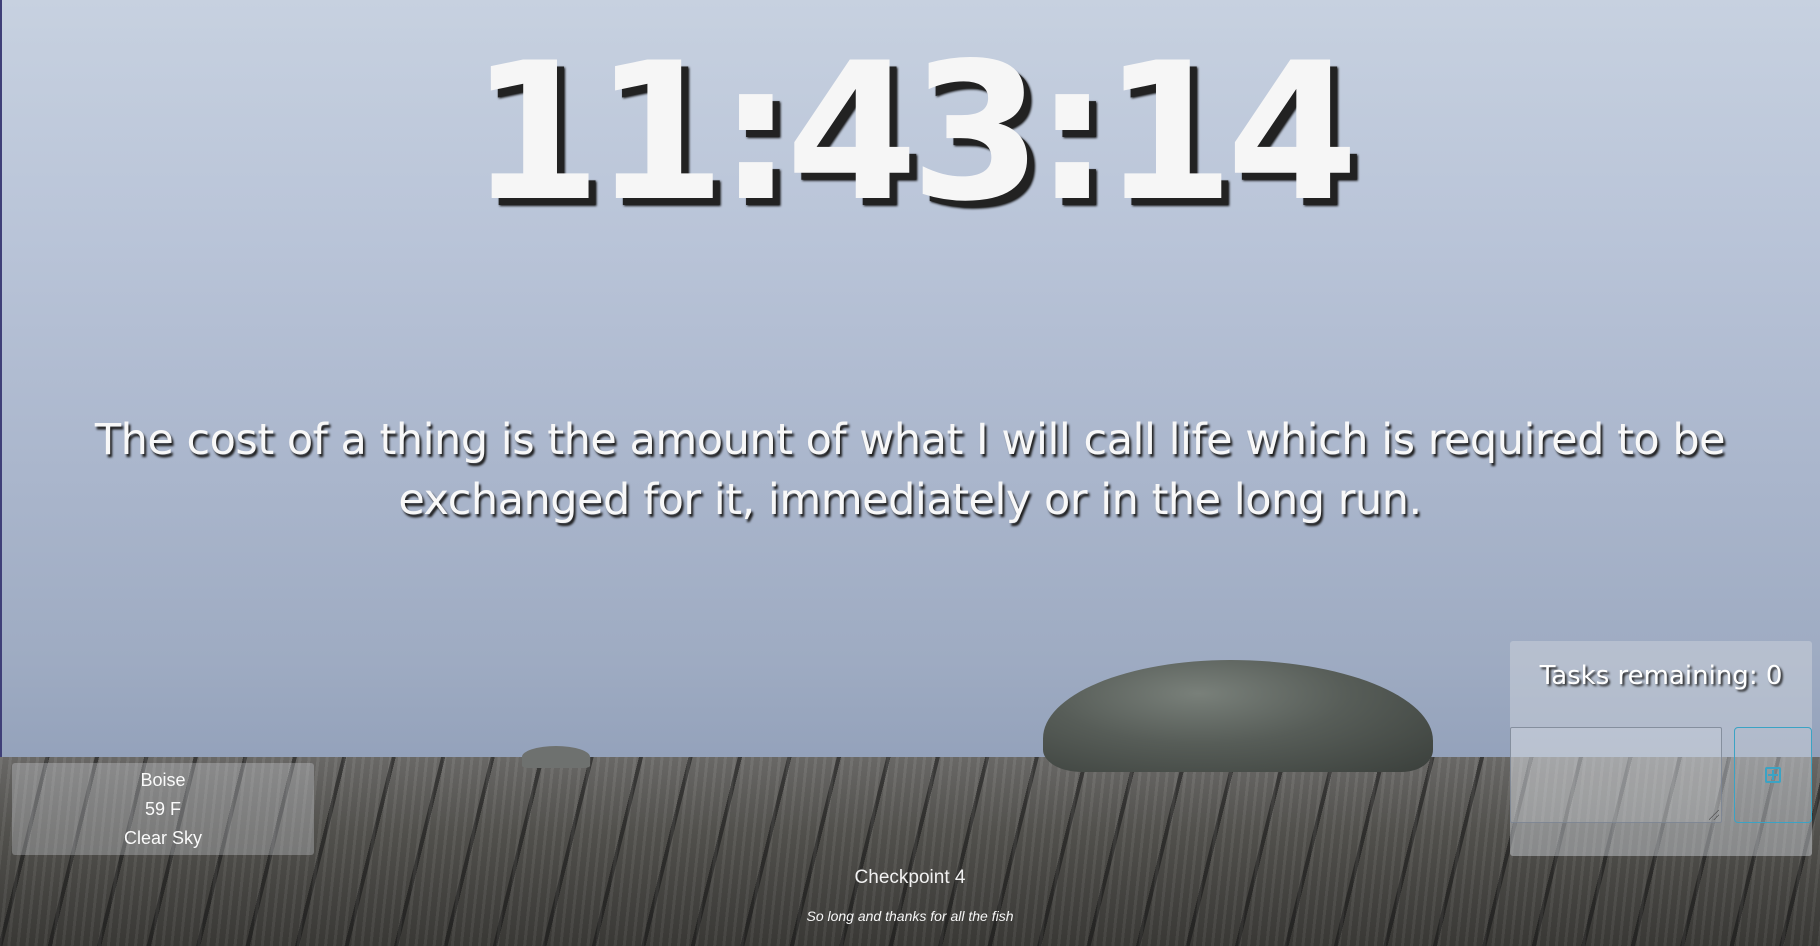 The image size is (1820, 946). Describe the element at coordinates (910, 877) in the screenshot. I see `checkpoint-label: Checkpoint 4` at that location.